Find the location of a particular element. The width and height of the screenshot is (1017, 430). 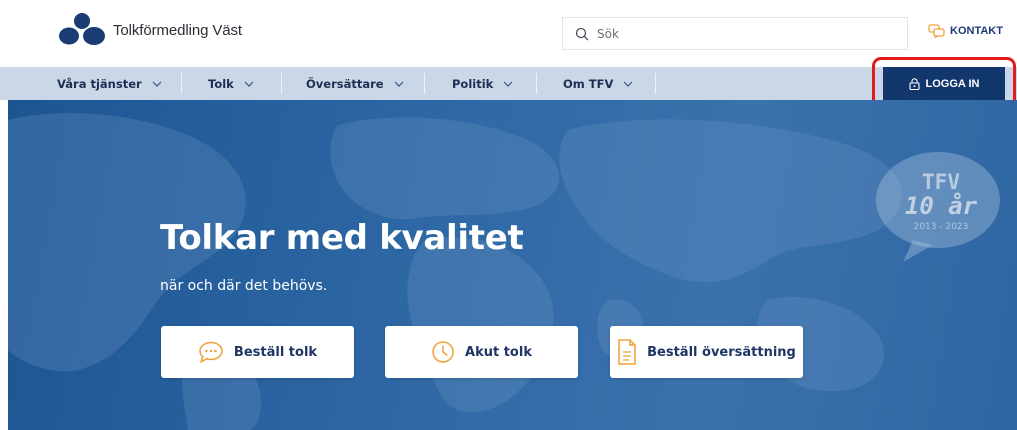

contact-label: KONTAKT is located at coordinates (976, 31).